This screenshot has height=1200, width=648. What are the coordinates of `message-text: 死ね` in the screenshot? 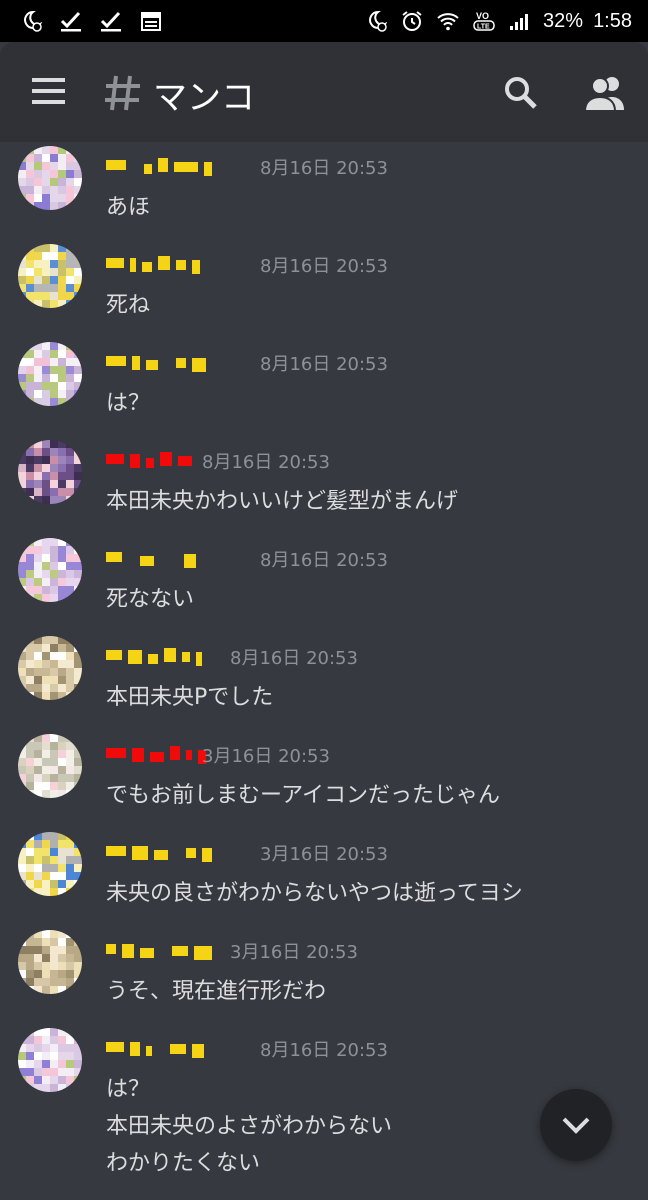 It's located at (128, 305).